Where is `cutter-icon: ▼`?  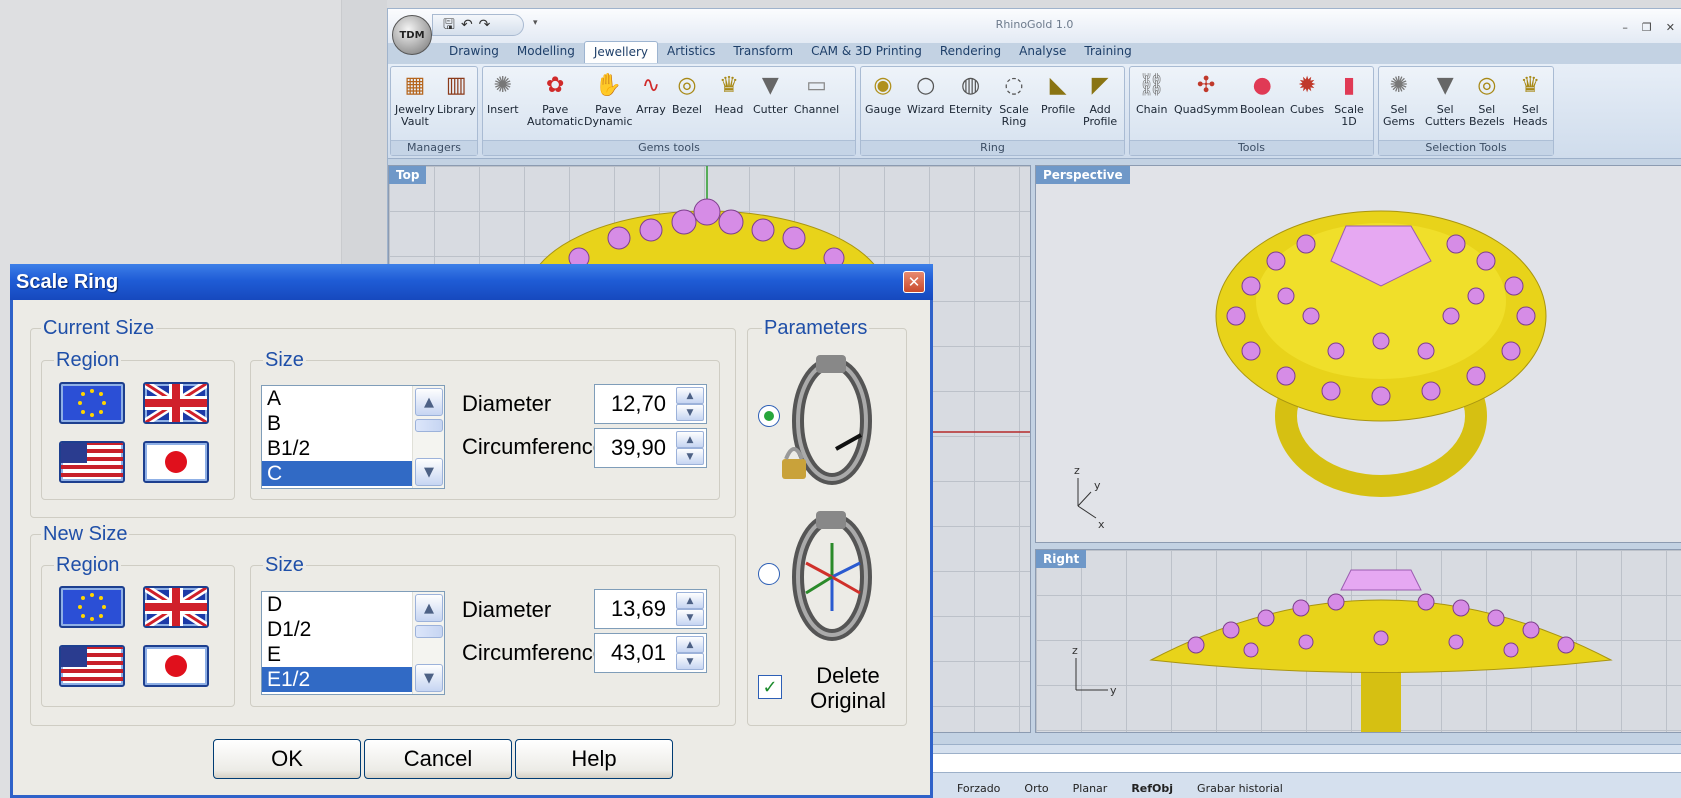 cutter-icon: ▼ is located at coordinates (770, 85).